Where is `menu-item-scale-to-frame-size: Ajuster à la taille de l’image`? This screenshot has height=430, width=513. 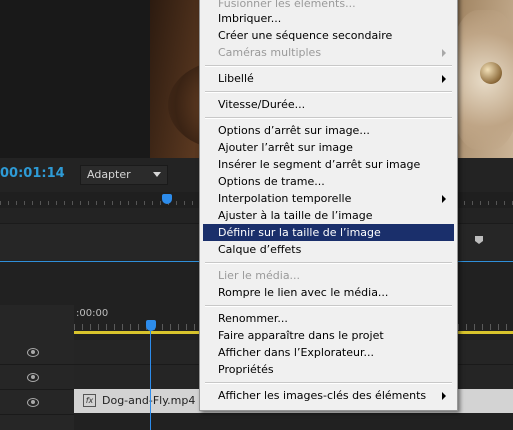 menu-item-scale-to-frame-size: Ajuster à la taille de l’image is located at coordinates (328, 215).